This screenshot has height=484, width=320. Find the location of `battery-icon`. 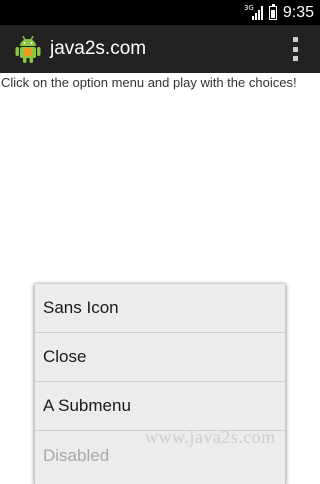

battery-icon is located at coordinates (272, 11).